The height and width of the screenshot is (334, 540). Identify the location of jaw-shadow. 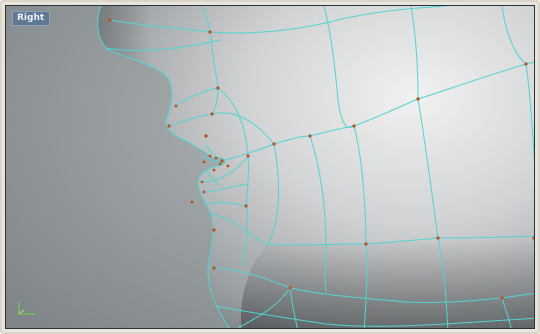
(387, 283).